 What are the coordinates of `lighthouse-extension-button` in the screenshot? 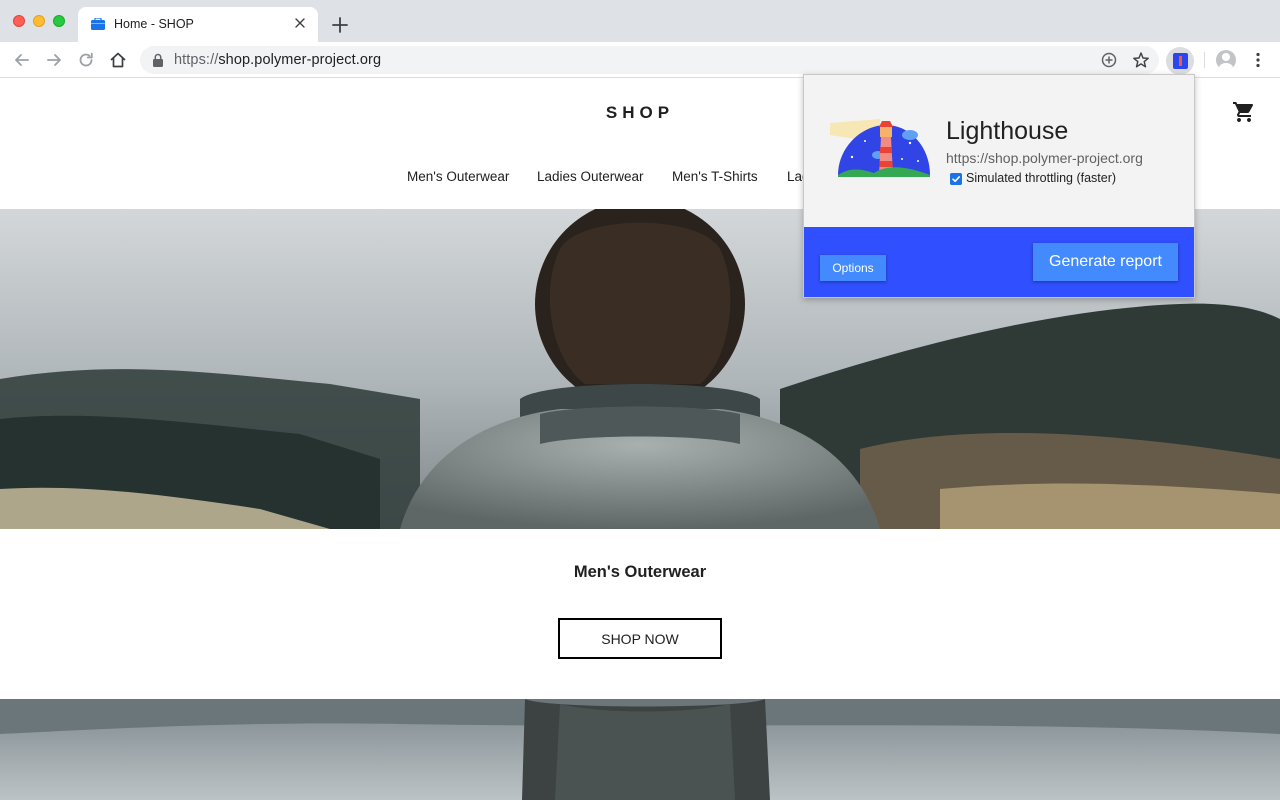 It's located at (1180, 61).